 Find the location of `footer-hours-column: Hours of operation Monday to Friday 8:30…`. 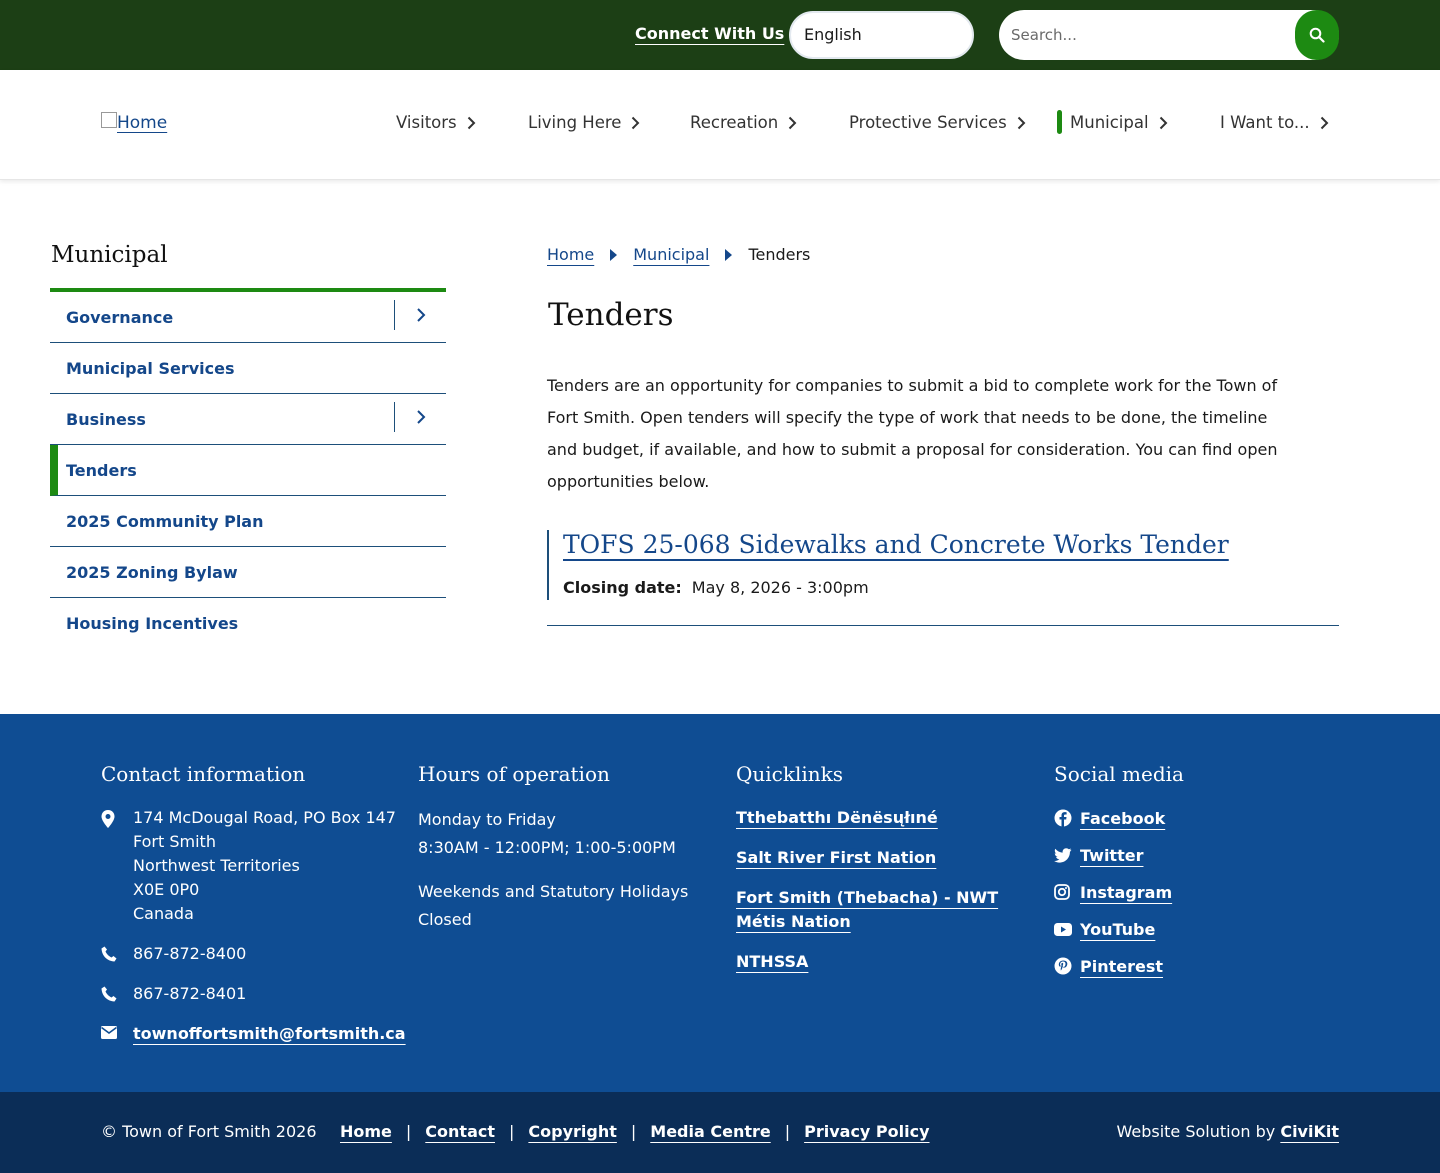

footer-hours-column: Hours of operation Monday to Friday 8:30… is located at coordinates (563, 848).